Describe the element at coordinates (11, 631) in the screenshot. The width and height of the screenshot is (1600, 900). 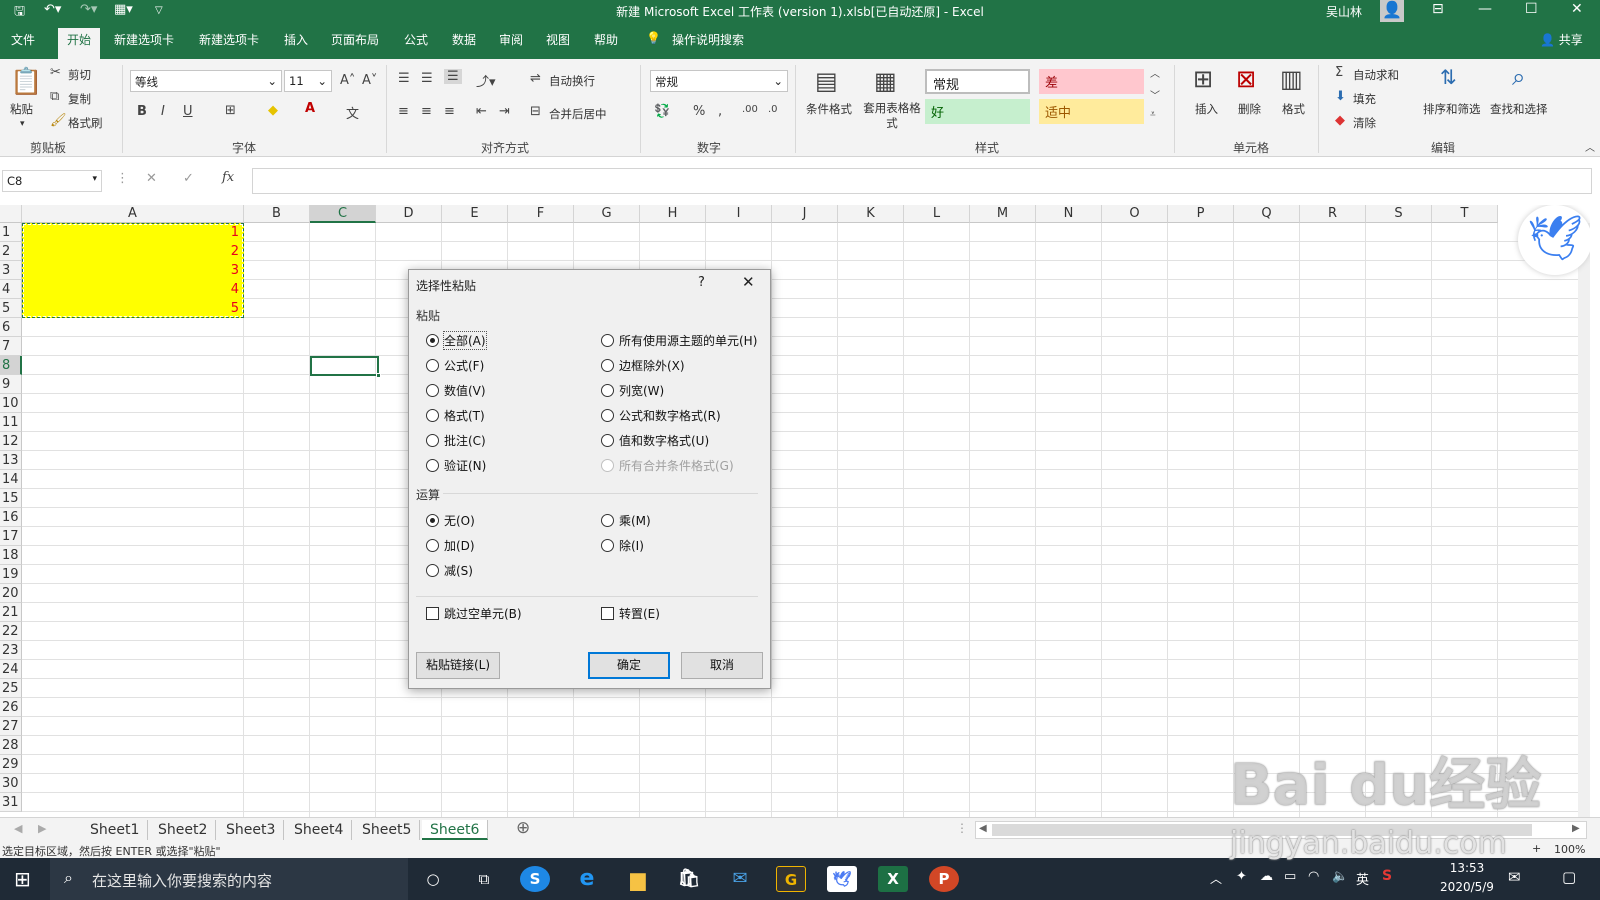
I see `row-header-22: 22` at that location.